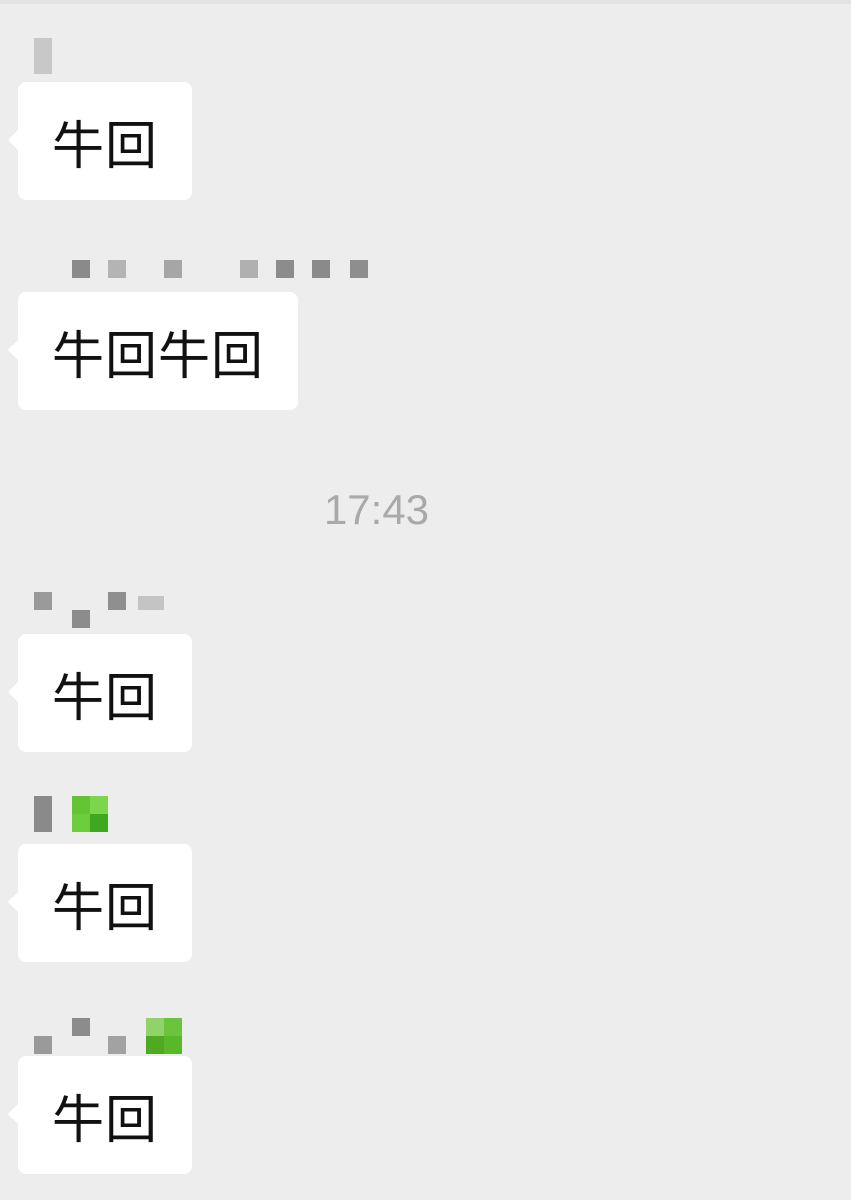 Image resolution: width=851 pixels, height=1200 pixels. What do you see at coordinates (376, 509) in the screenshot?
I see `timestamp: 17:43` at bounding box center [376, 509].